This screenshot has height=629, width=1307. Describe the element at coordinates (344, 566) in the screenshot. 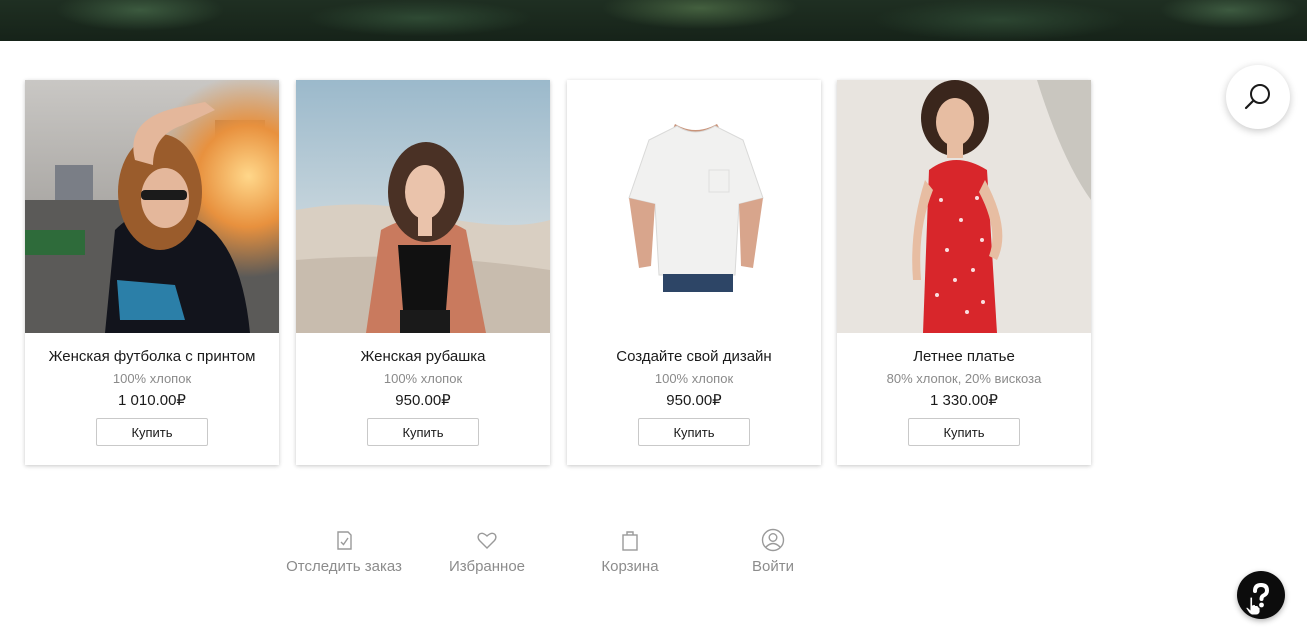

I see `nav-label: Отследить заказ` at that location.